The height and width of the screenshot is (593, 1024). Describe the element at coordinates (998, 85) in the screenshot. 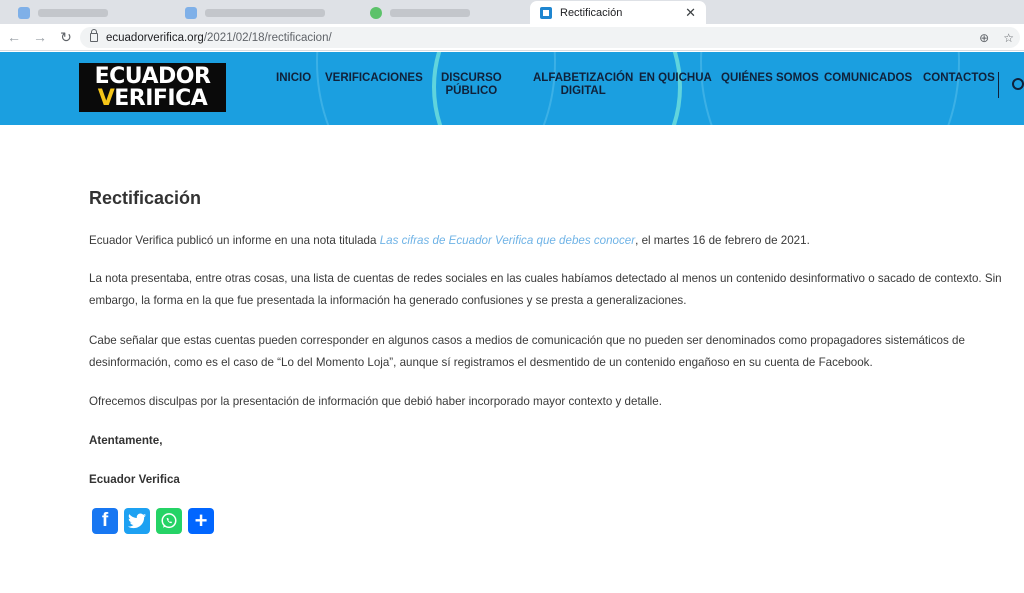

I see `nav-divider` at that location.